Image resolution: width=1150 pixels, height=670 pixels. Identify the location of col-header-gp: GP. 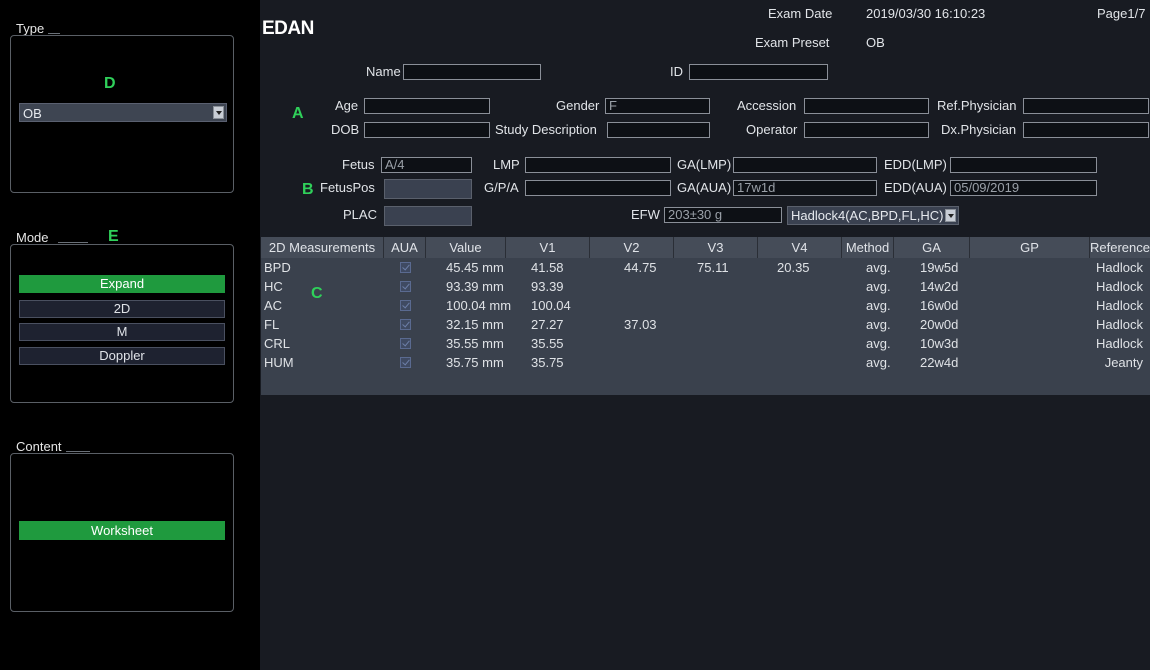
(1030, 247).